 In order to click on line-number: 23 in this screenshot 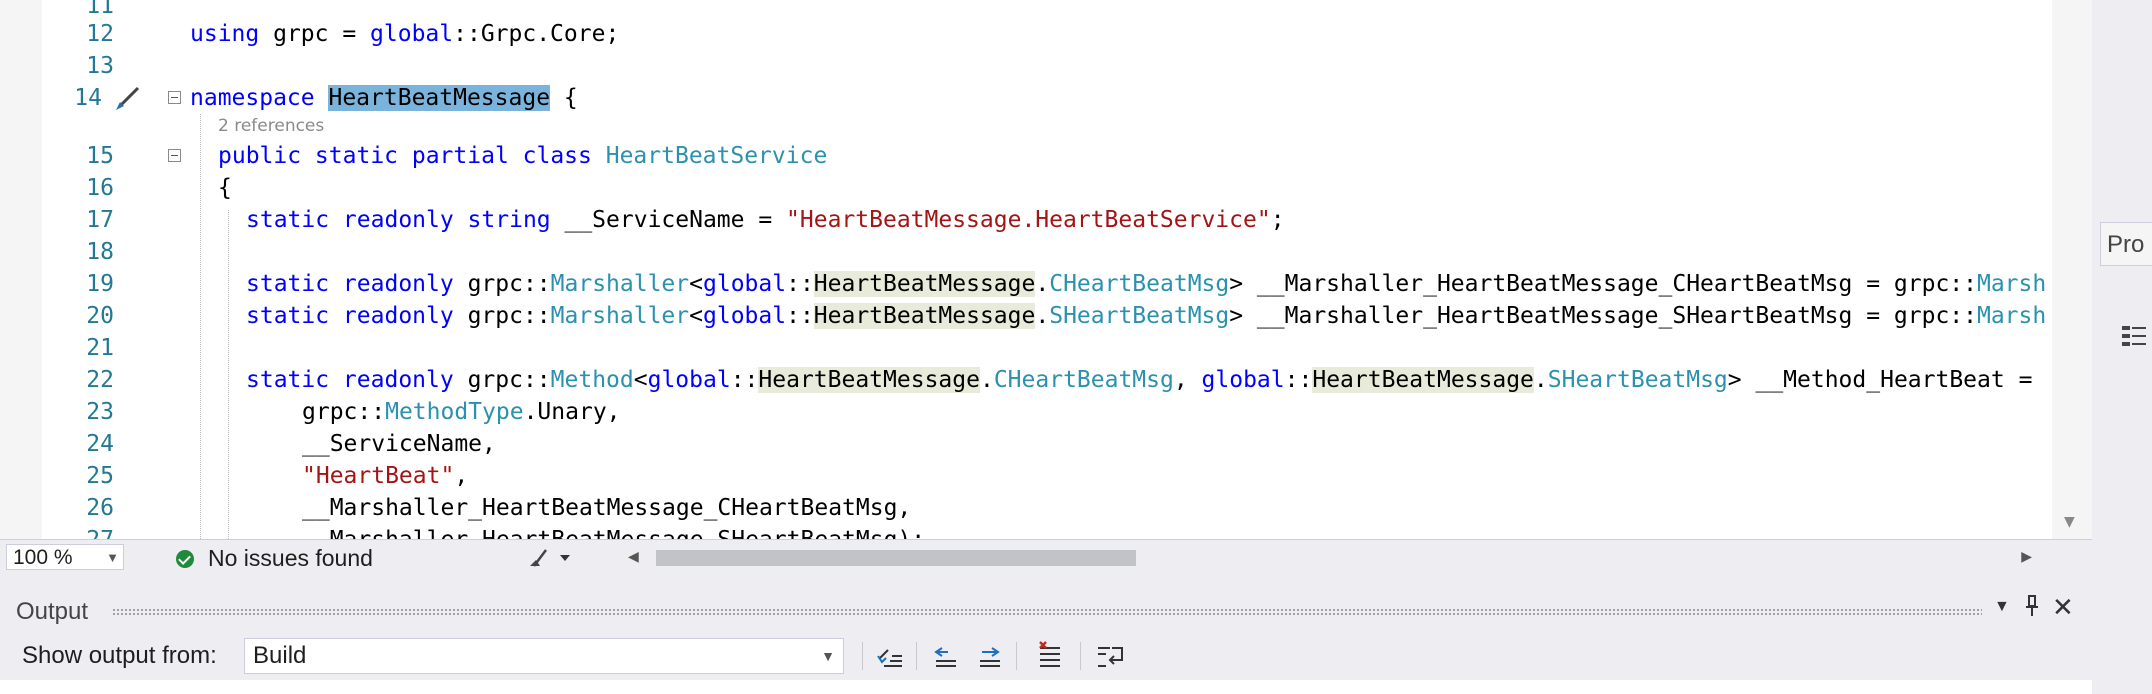, I will do `click(100, 412)`.